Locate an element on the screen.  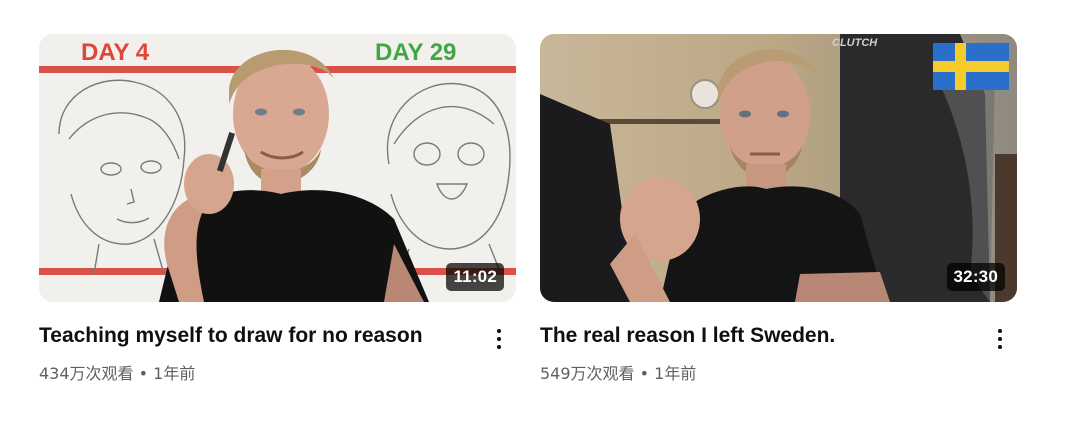
video-stats: 549万次观看 • 1年前 is located at coordinates (618, 373).